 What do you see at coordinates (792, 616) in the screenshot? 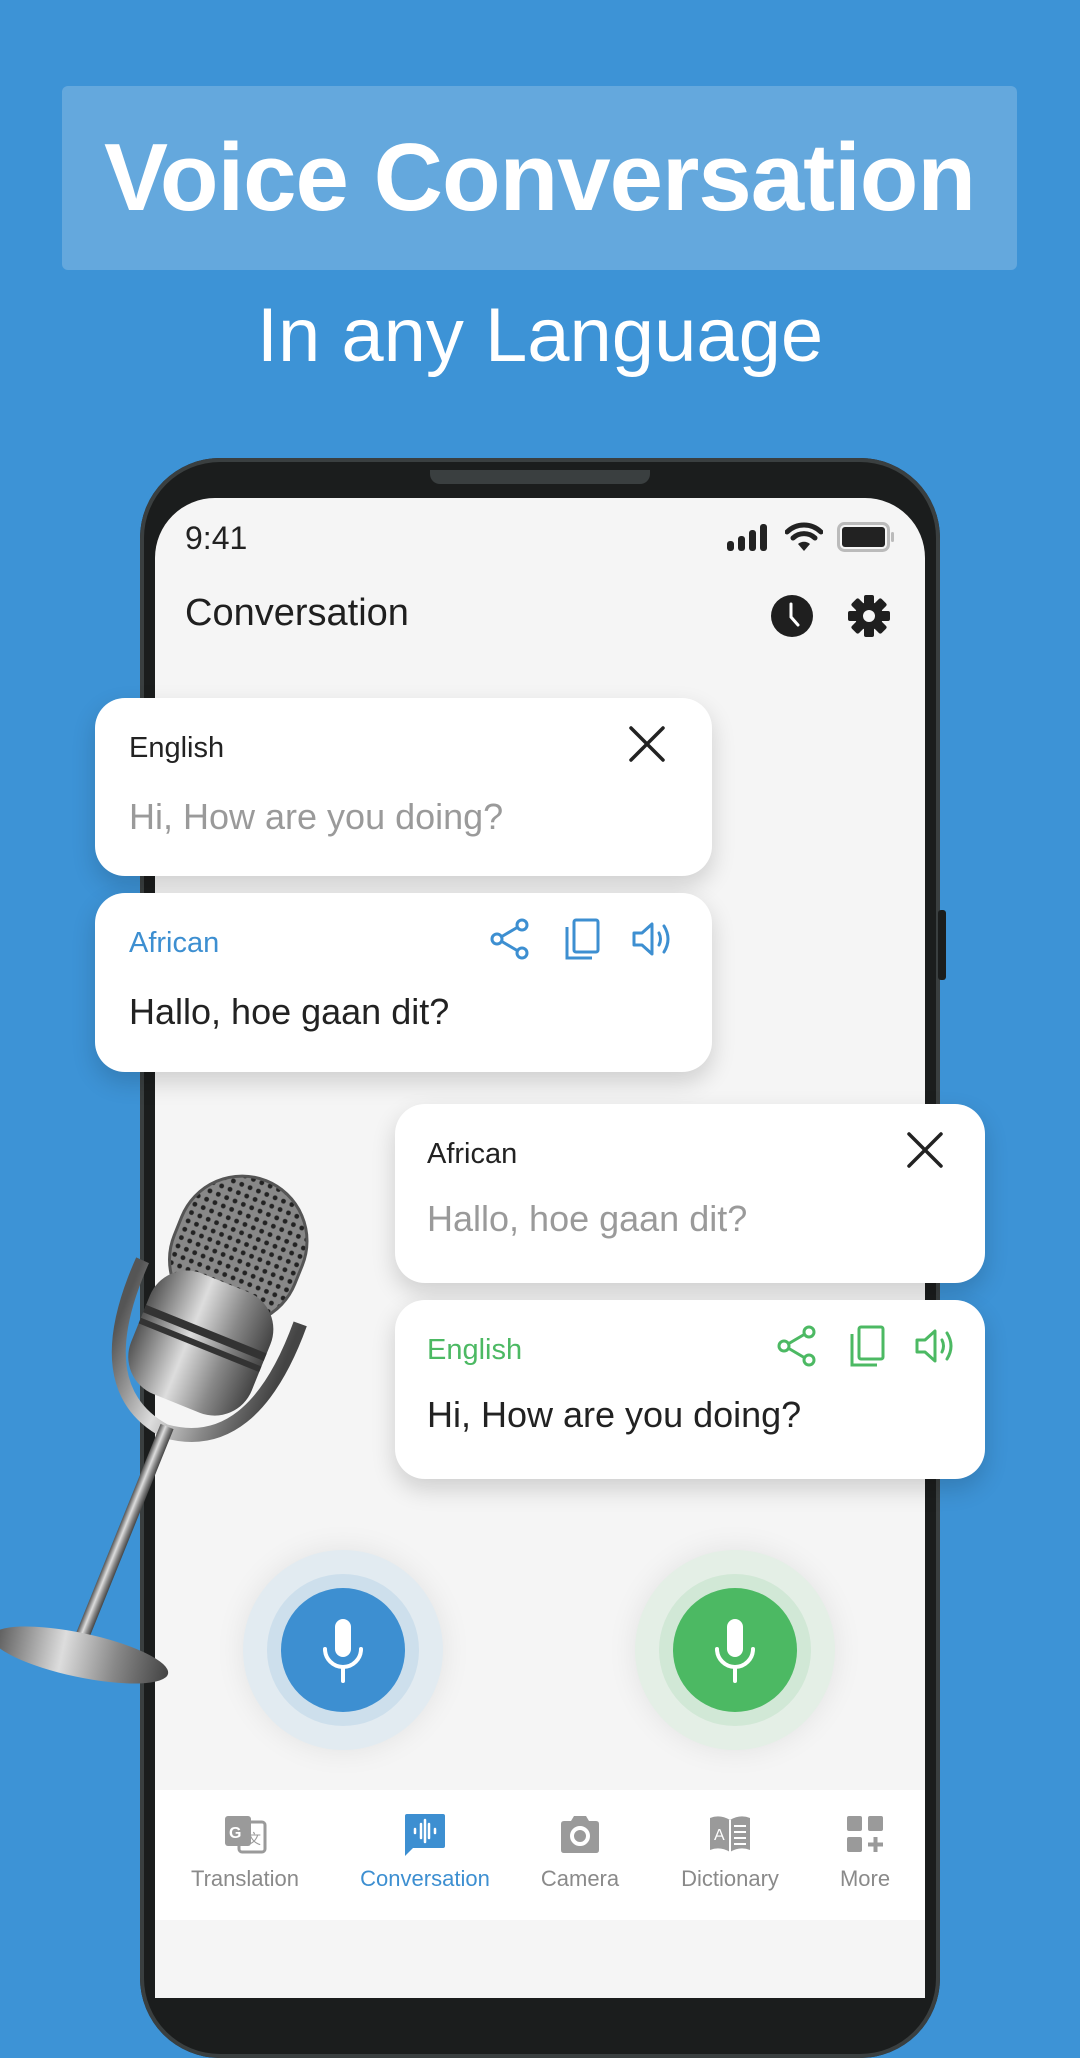
I see `history-icon` at bounding box center [792, 616].